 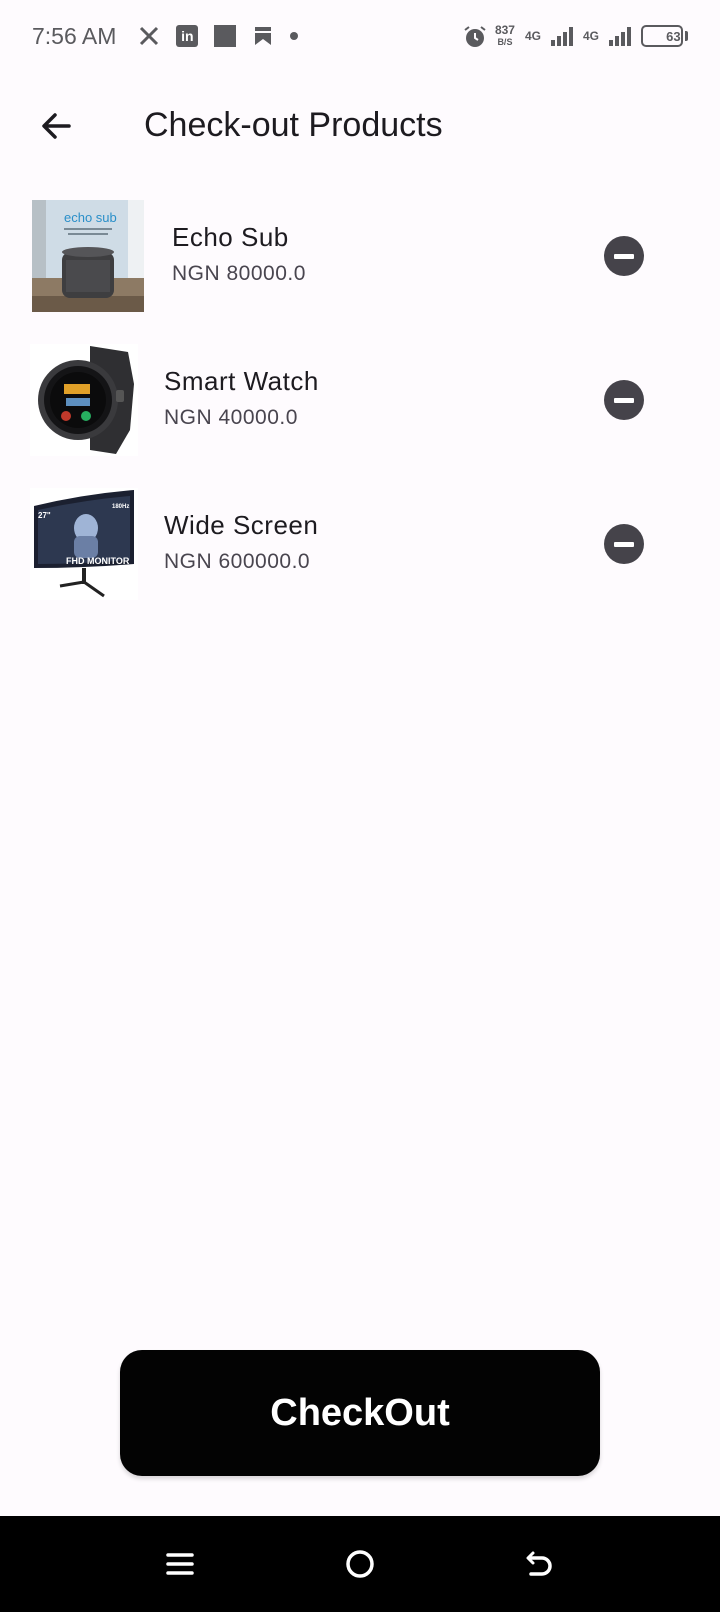 What do you see at coordinates (505, 42) in the screenshot?
I see `speed-unit: B/S` at bounding box center [505, 42].